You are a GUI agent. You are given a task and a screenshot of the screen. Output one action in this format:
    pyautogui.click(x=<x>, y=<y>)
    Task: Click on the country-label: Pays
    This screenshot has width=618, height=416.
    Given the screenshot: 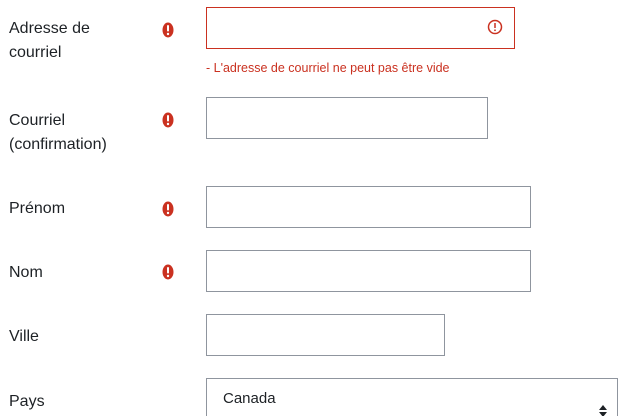 What is the action you would take?
    pyautogui.click(x=27, y=401)
    